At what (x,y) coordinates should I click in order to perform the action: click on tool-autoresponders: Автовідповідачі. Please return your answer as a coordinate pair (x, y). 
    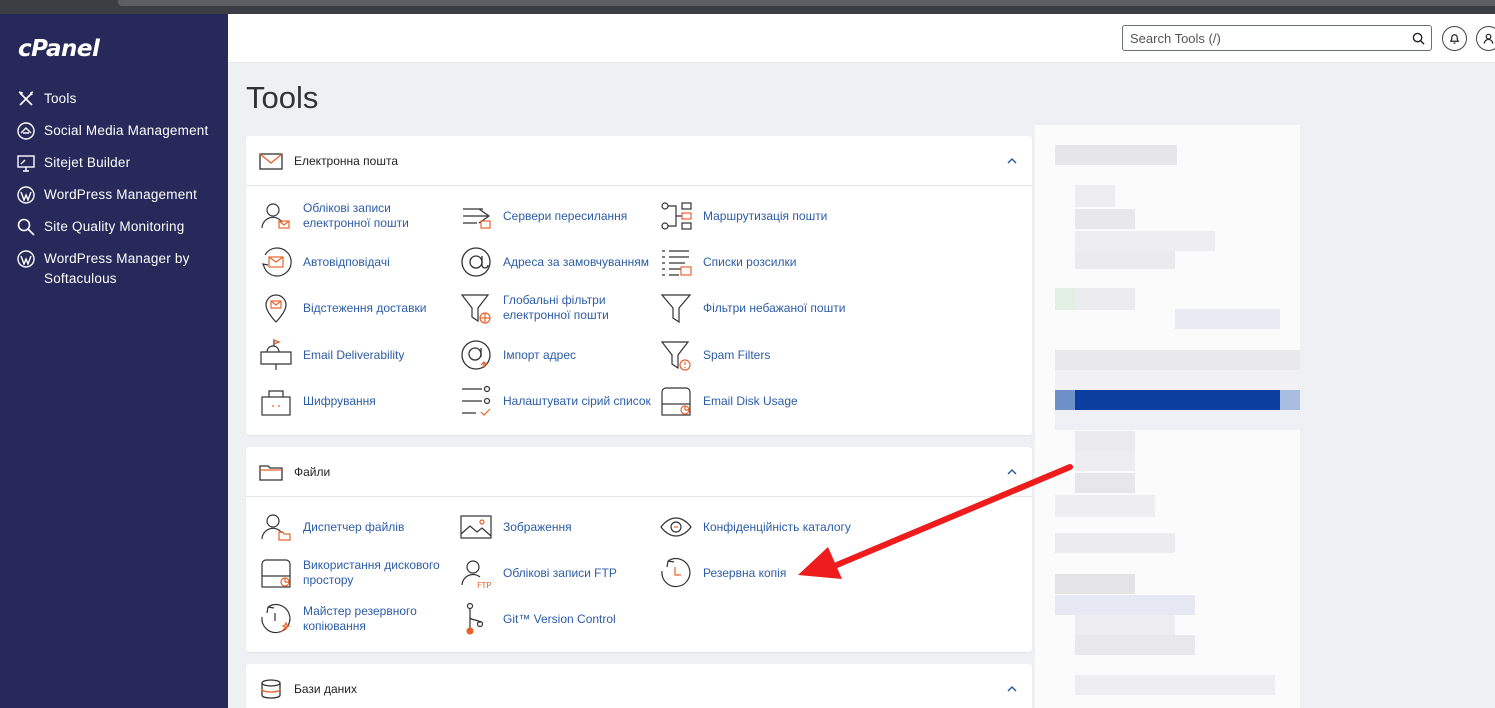
    Looking at the image, I should click on (324, 262).